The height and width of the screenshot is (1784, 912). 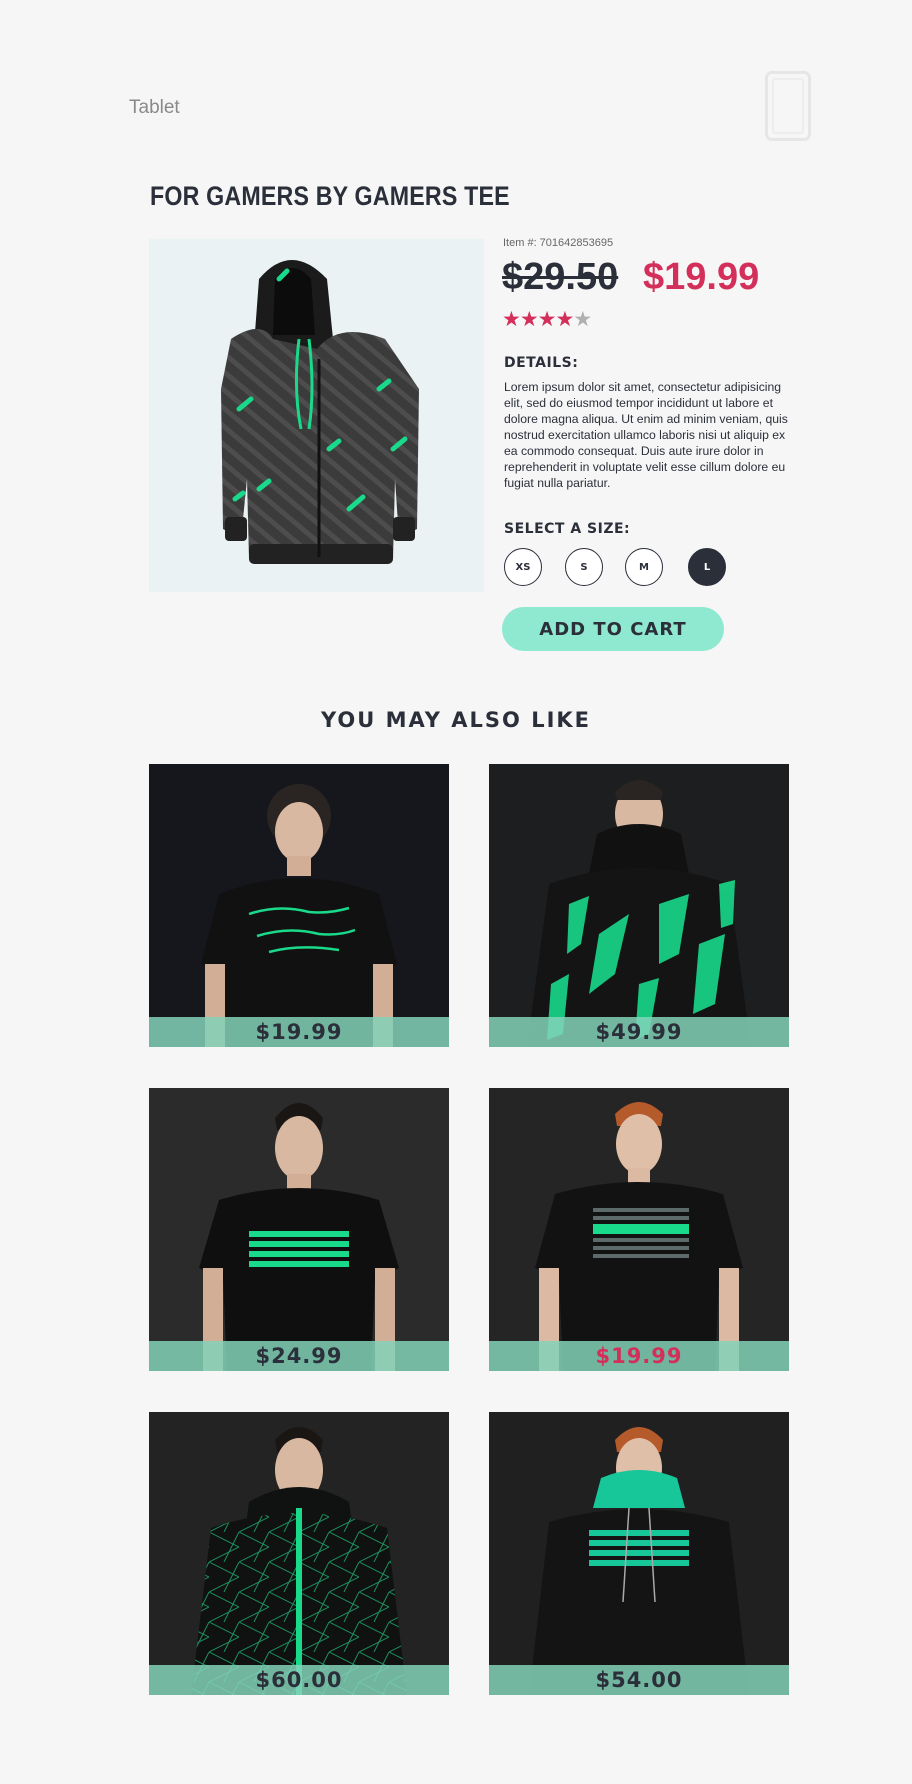 What do you see at coordinates (299, 1553) in the screenshot?
I see `recommended-product-card: $60.00` at bounding box center [299, 1553].